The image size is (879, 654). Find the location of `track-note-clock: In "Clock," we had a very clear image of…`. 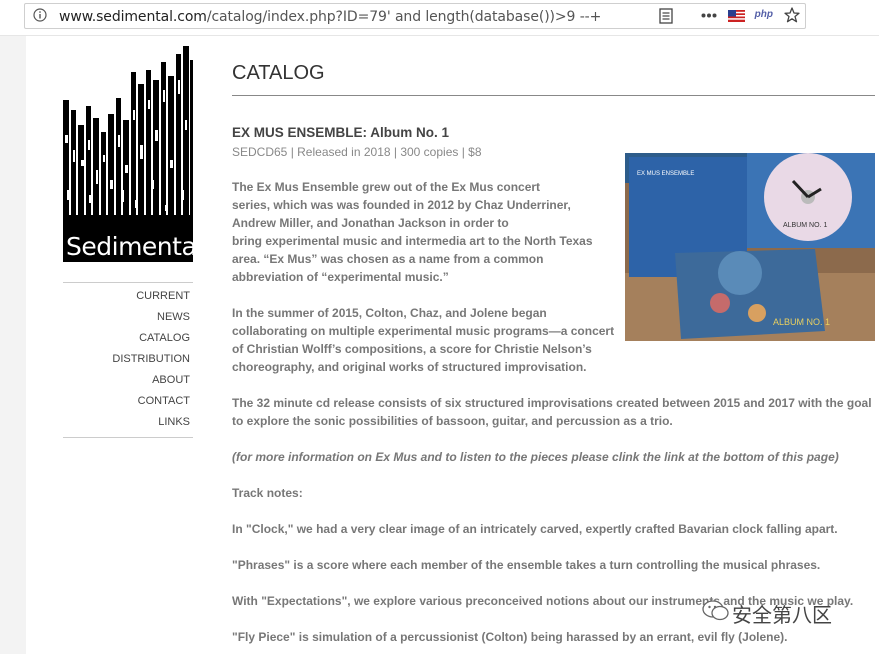

track-note-clock: In "Clock," we had a very clear image of… is located at coordinates (535, 529).